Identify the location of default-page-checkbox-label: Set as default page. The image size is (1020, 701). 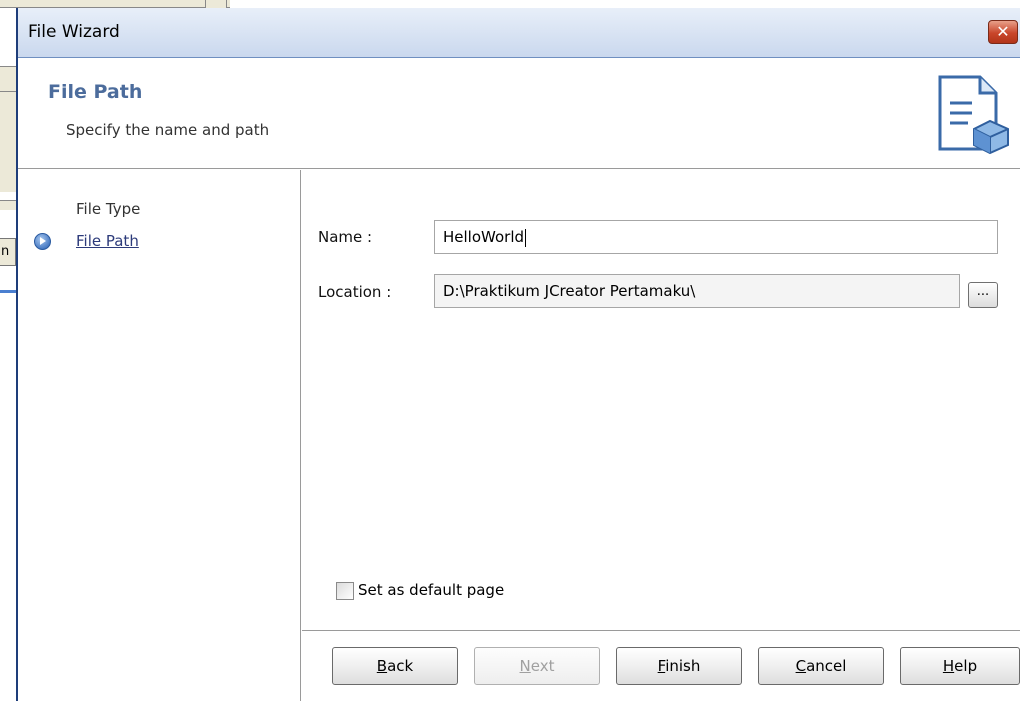
(431, 590).